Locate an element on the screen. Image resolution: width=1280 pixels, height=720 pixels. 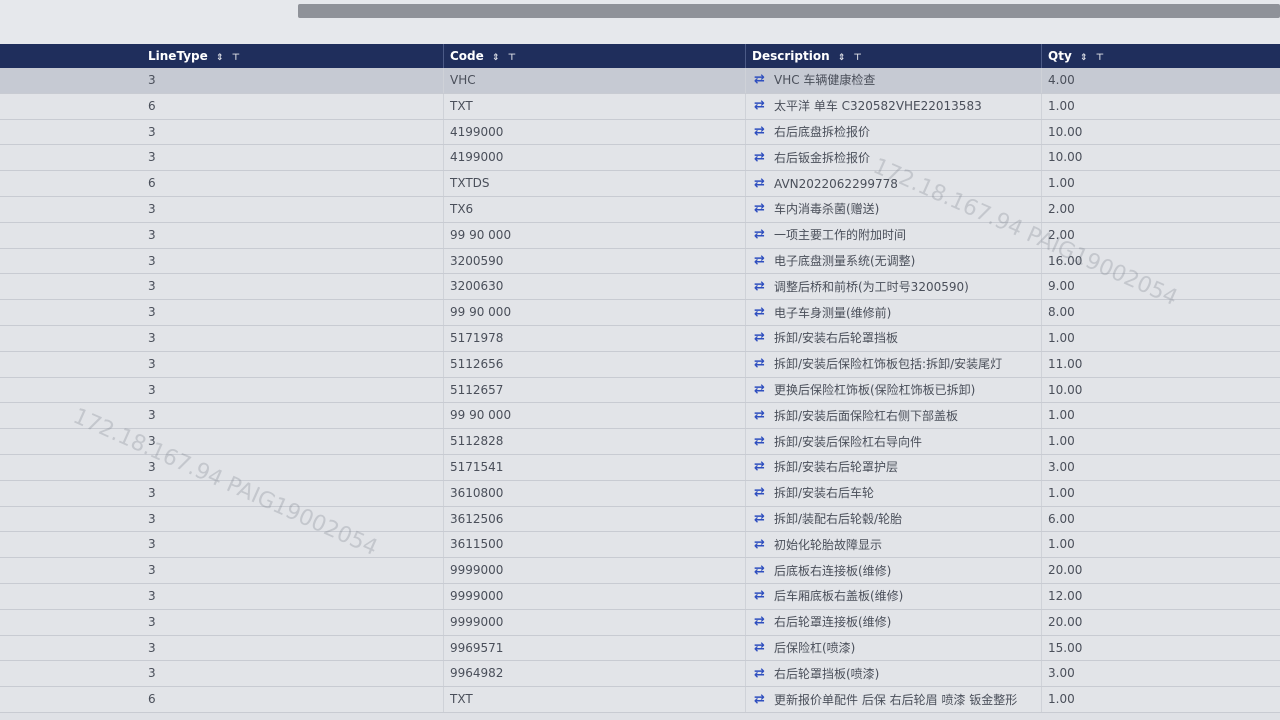
cell-code: 5171541 is located at coordinates (595, 467).